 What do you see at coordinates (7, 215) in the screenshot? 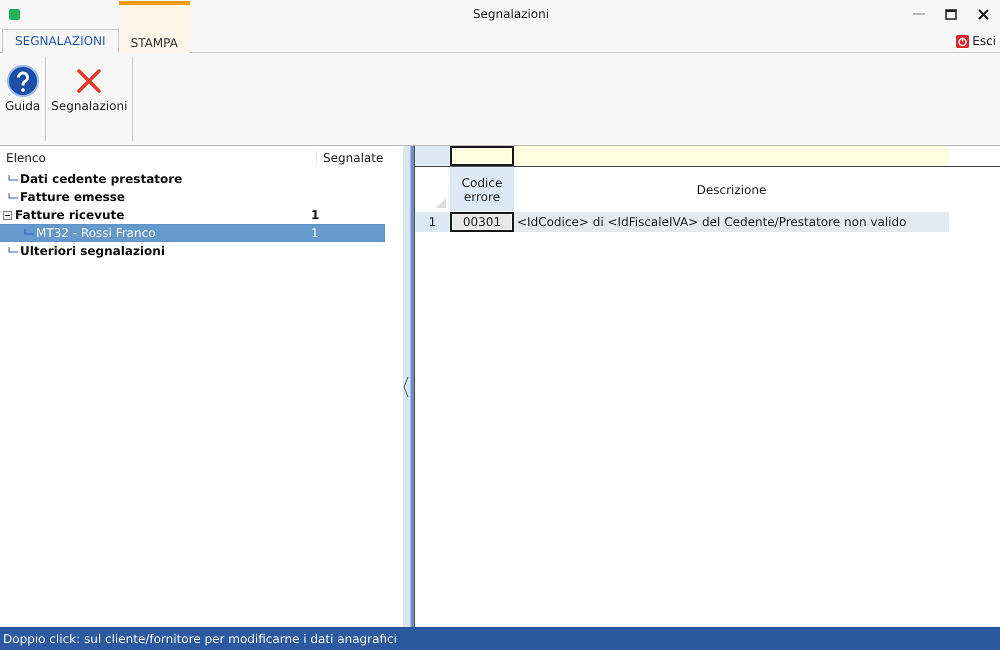
I see `collapse-icon` at bounding box center [7, 215].